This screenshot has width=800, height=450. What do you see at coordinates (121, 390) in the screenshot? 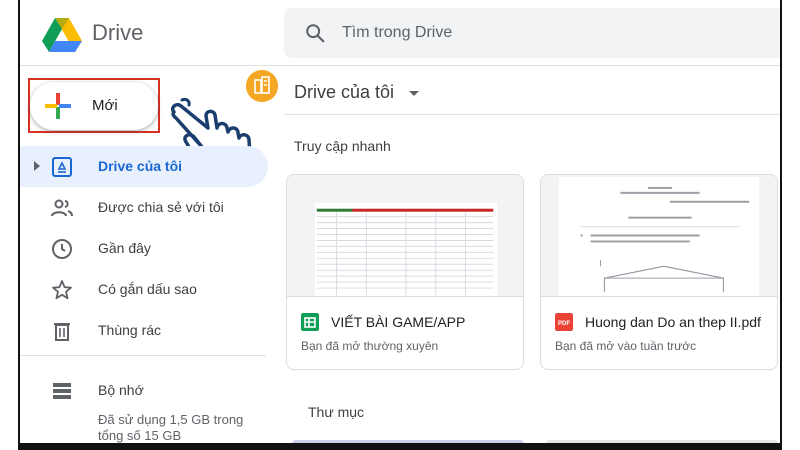
I see `storage-label: Bộ nhớ` at bounding box center [121, 390].